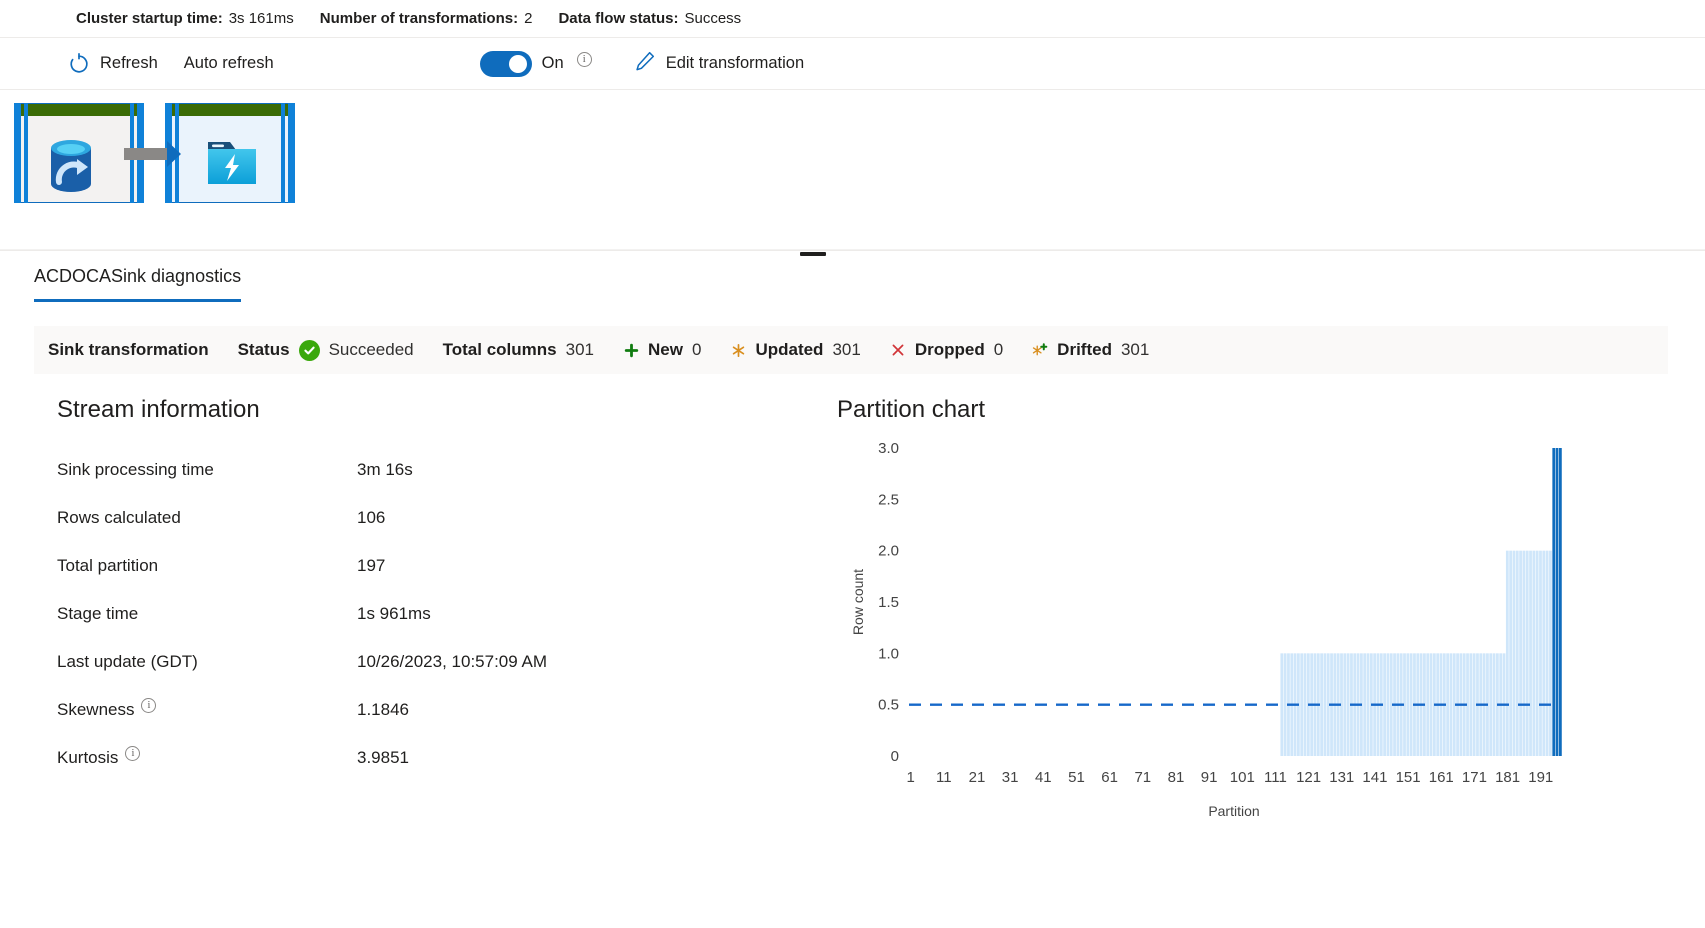 The image size is (1705, 928). I want to click on y-axis-tick-label: 3.0, so click(888, 448).